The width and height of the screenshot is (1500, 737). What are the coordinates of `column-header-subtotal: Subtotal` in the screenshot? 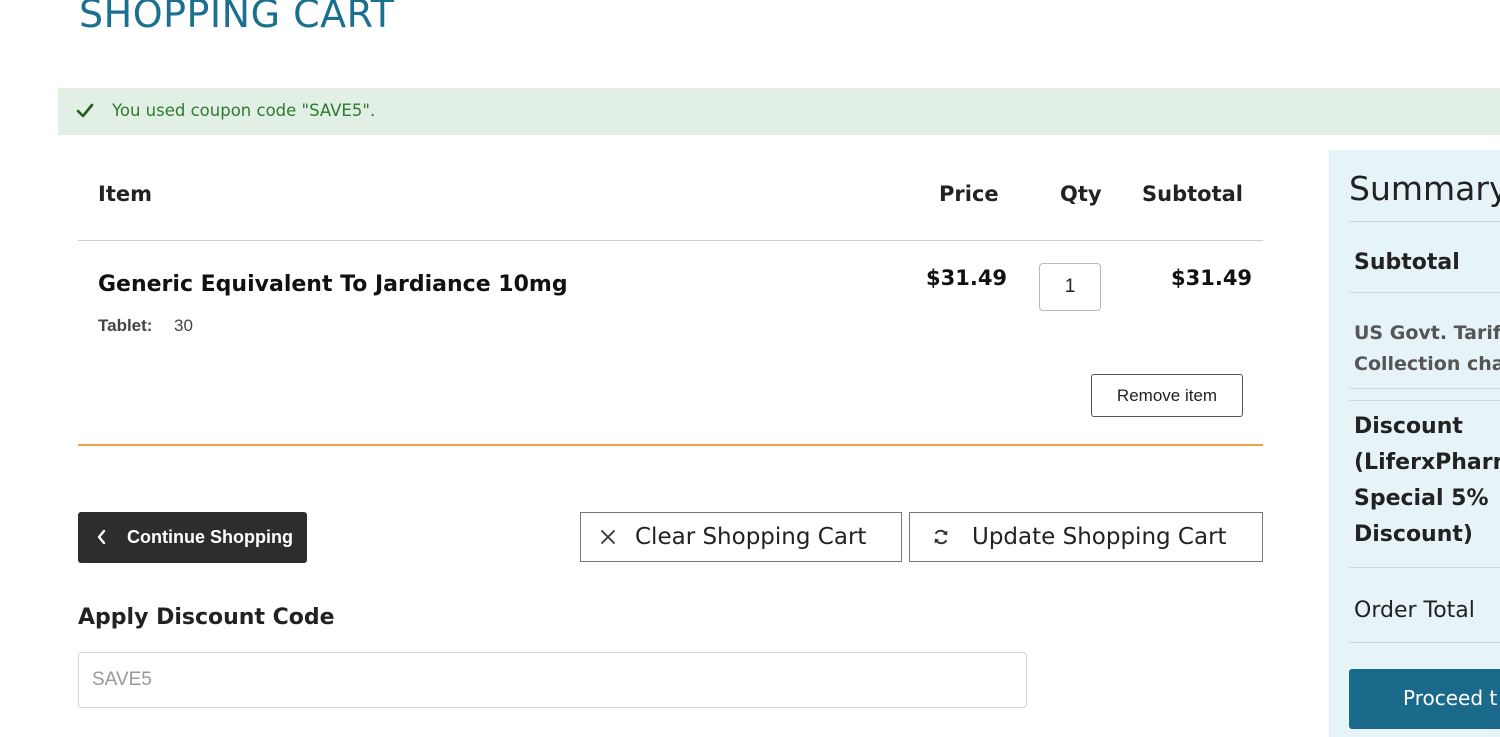 It's located at (1192, 194).